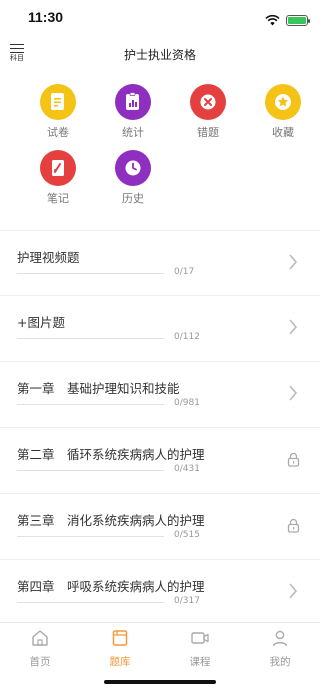  What do you see at coordinates (111, 586) in the screenshot?
I see `list-item-title: 第四章 呼吸系统疾病病人的护理` at bounding box center [111, 586].